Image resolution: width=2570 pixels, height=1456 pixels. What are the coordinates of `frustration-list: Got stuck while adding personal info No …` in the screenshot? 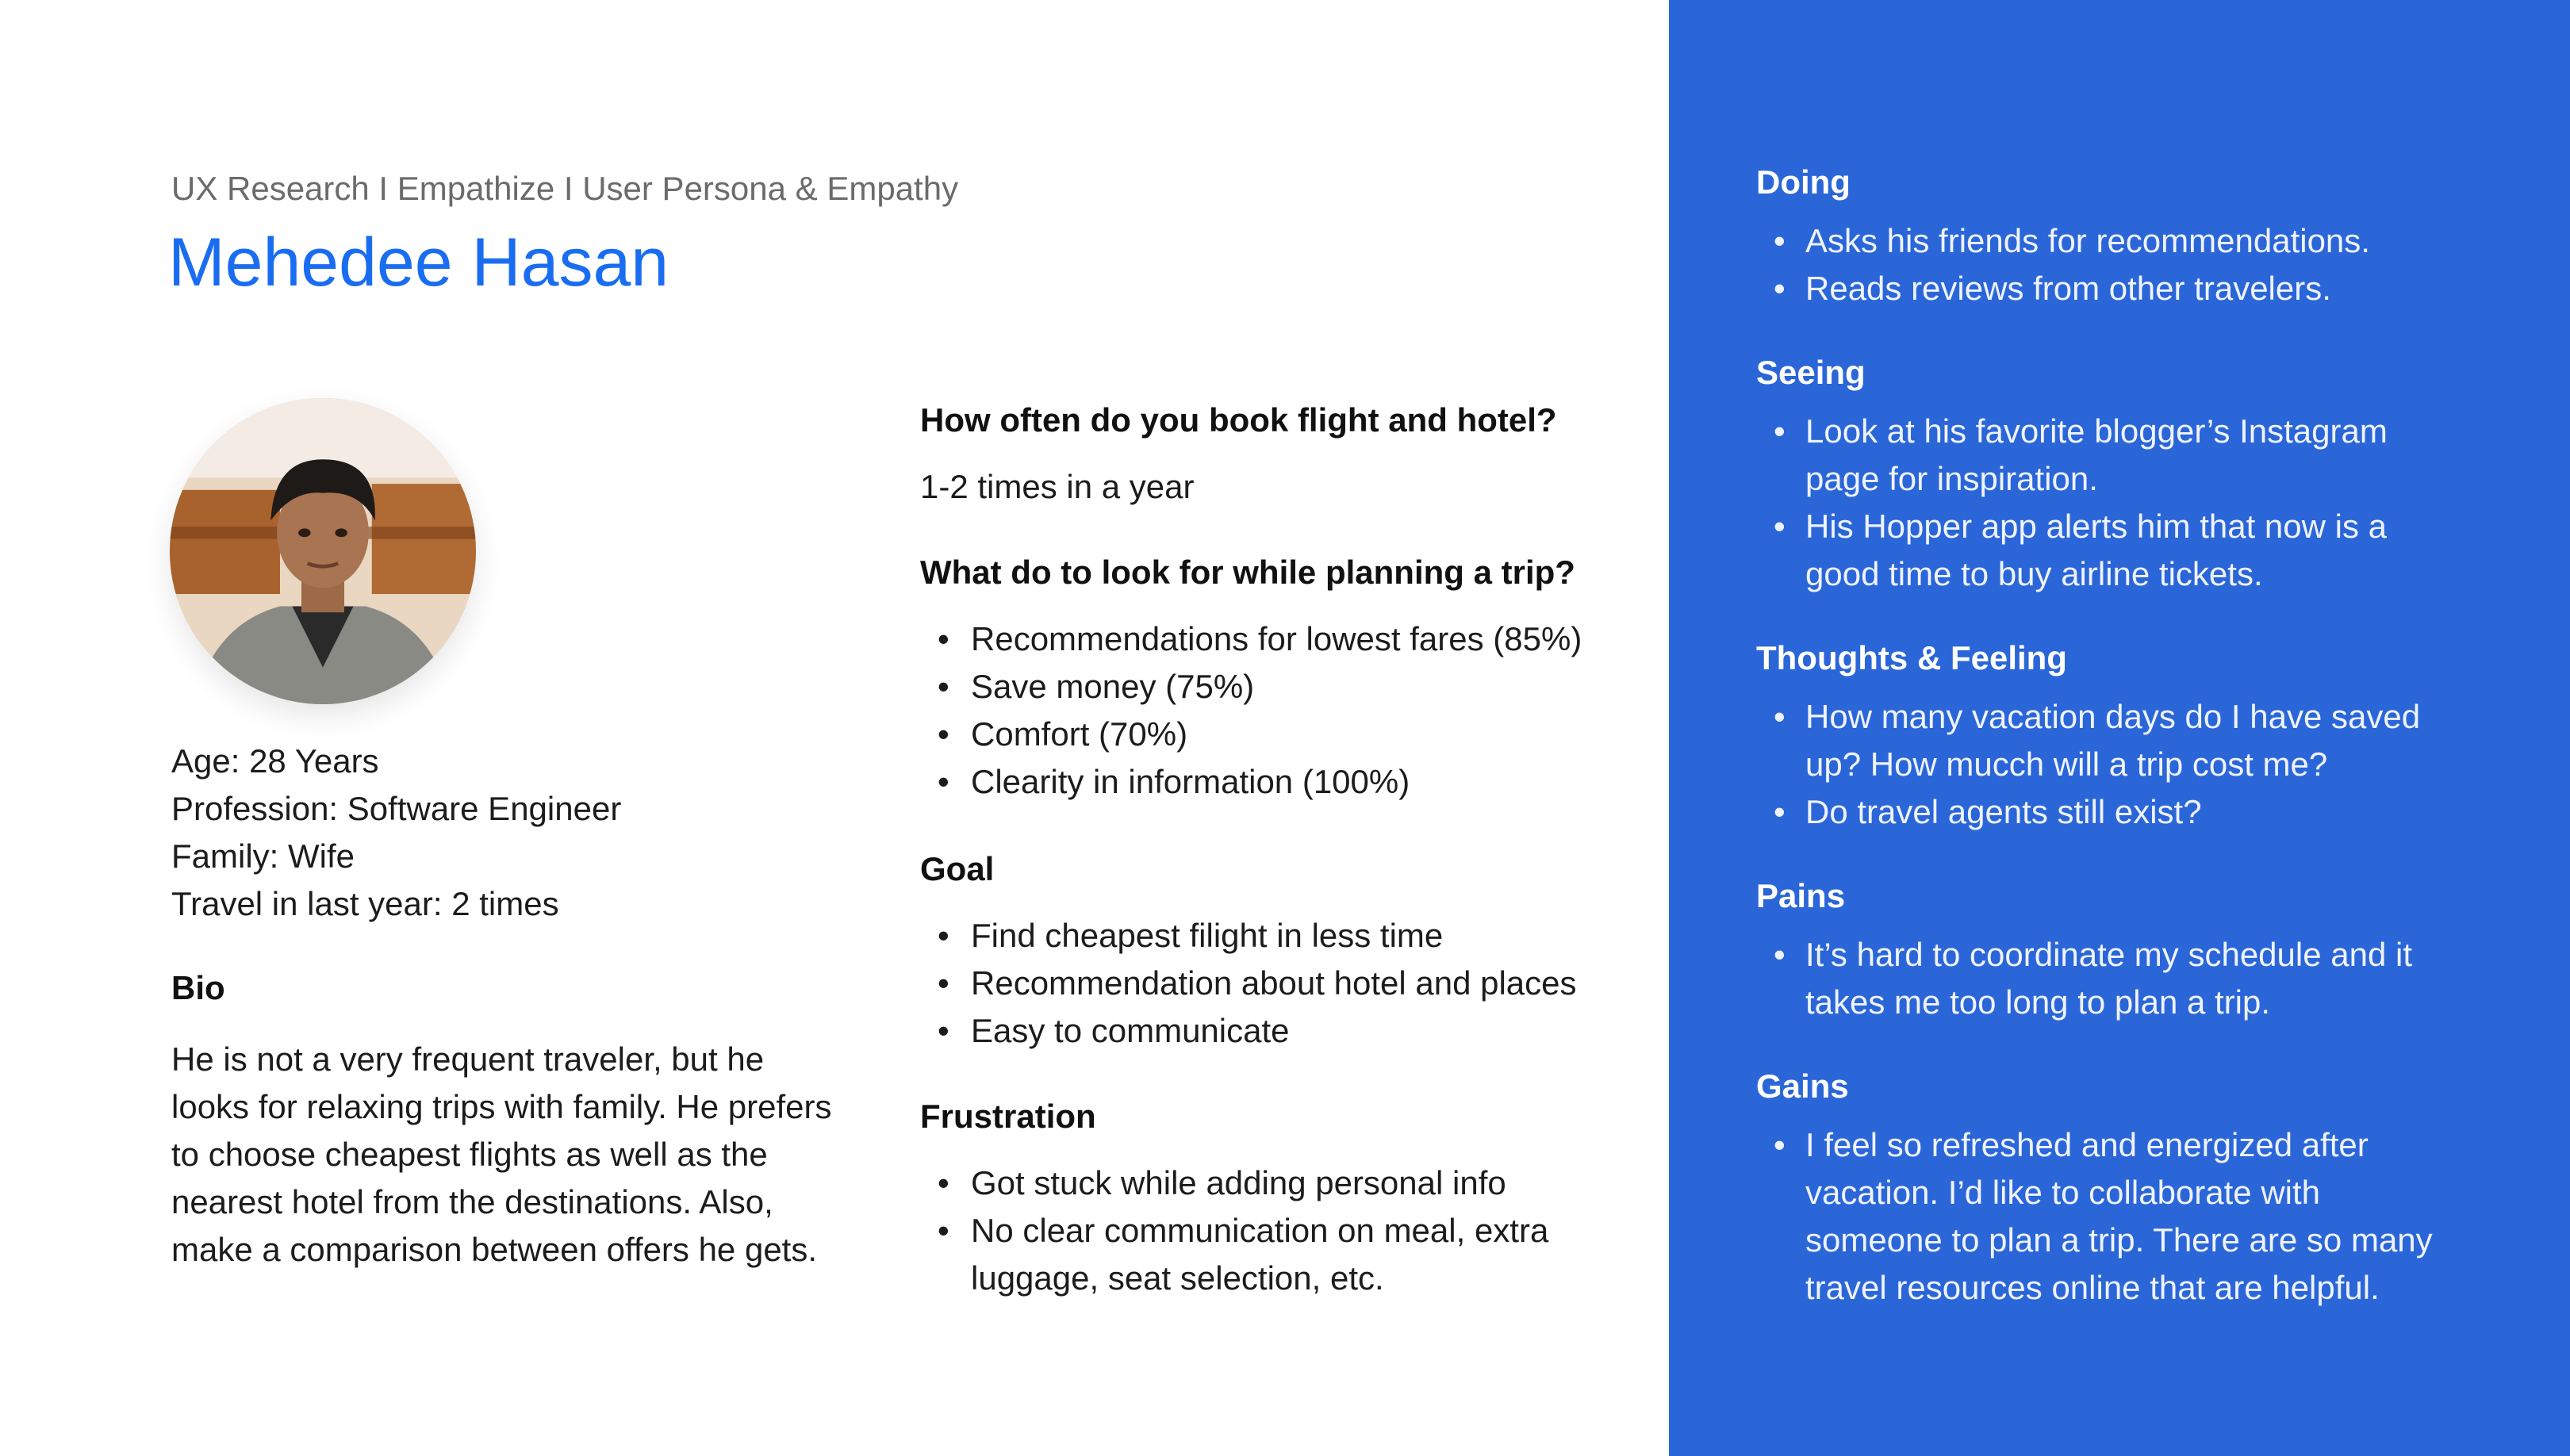 It's located at (1234, 1230).